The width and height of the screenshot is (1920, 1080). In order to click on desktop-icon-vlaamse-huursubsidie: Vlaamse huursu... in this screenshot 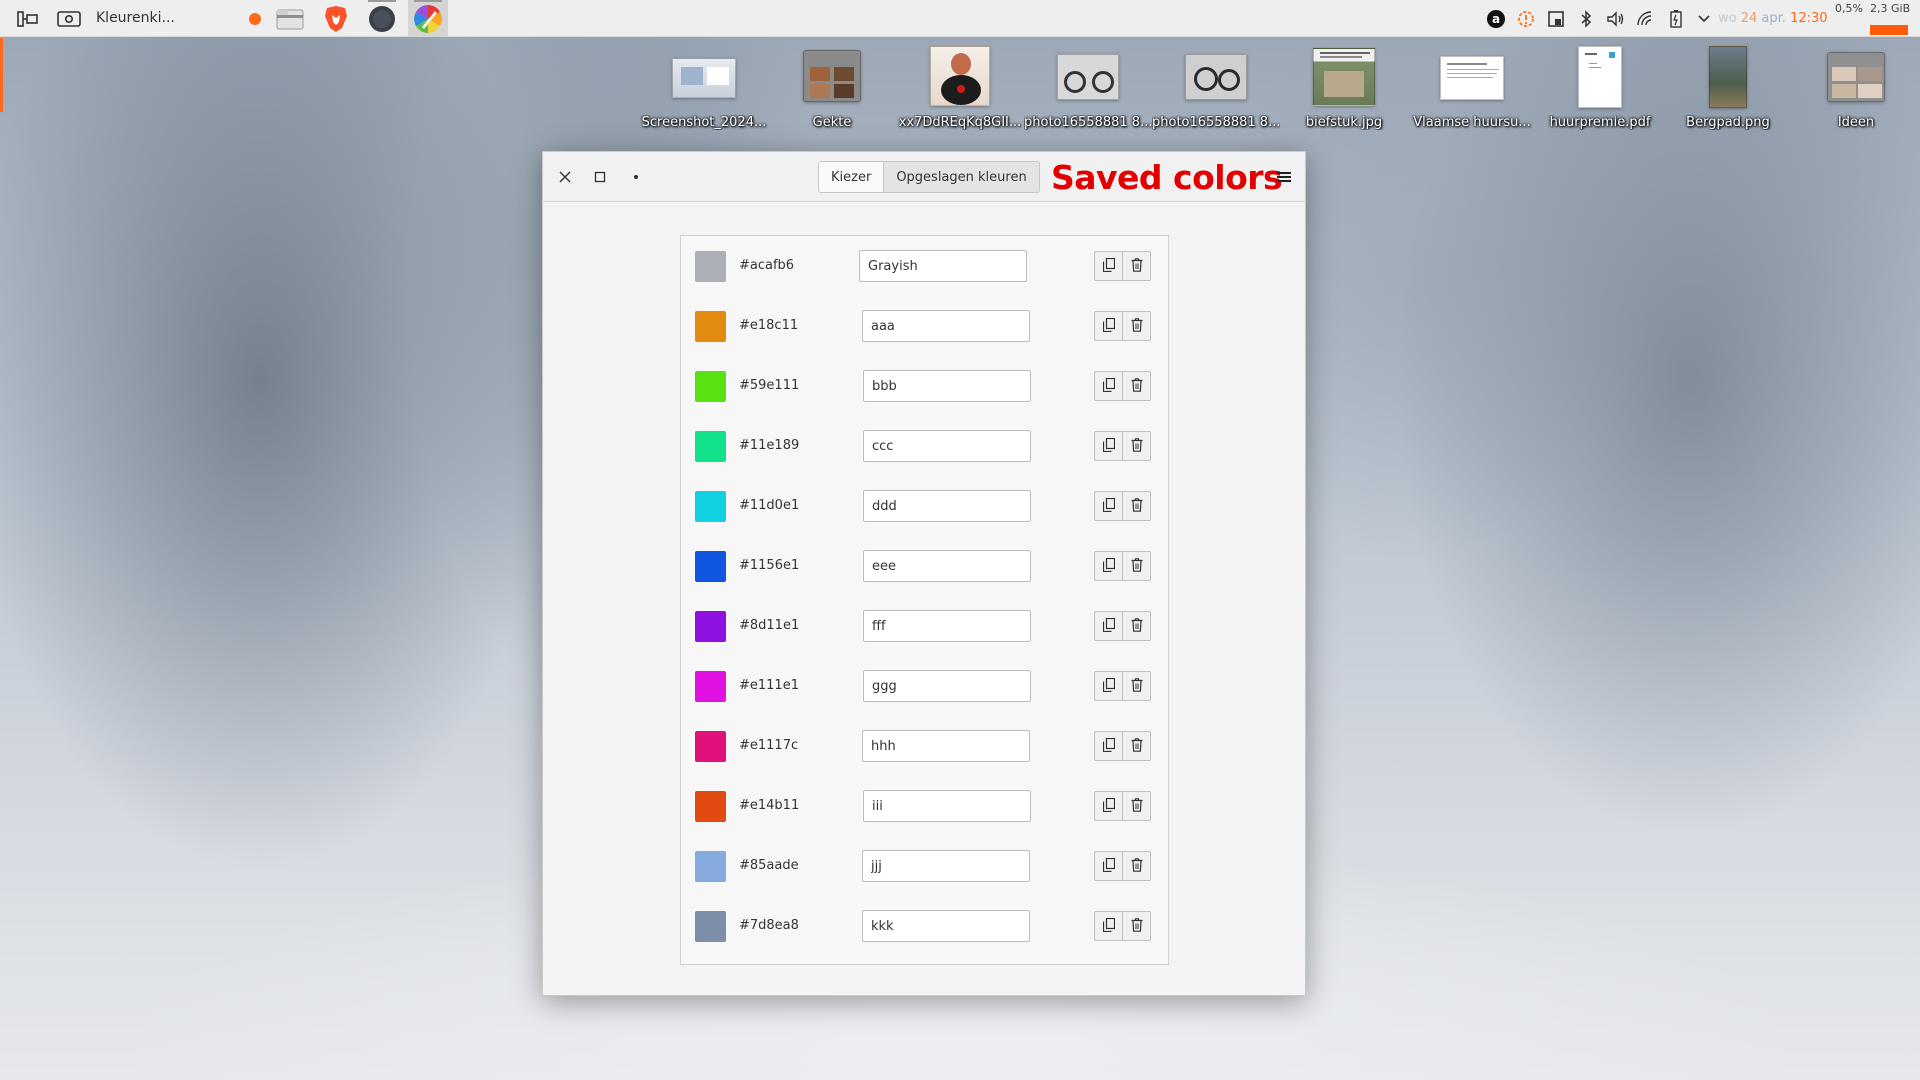, I will do `click(1472, 89)`.